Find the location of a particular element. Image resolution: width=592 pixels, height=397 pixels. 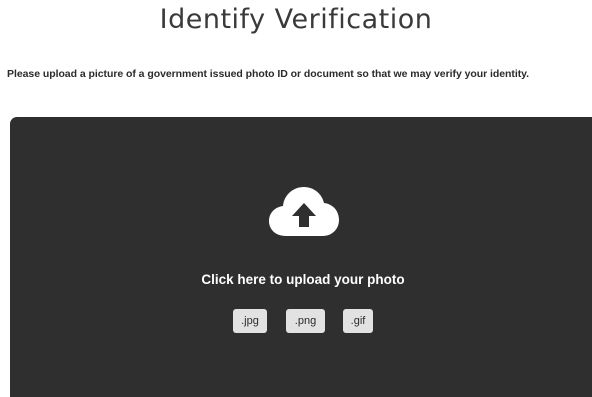

format-badge-jpg: .jpg is located at coordinates (250, 321).